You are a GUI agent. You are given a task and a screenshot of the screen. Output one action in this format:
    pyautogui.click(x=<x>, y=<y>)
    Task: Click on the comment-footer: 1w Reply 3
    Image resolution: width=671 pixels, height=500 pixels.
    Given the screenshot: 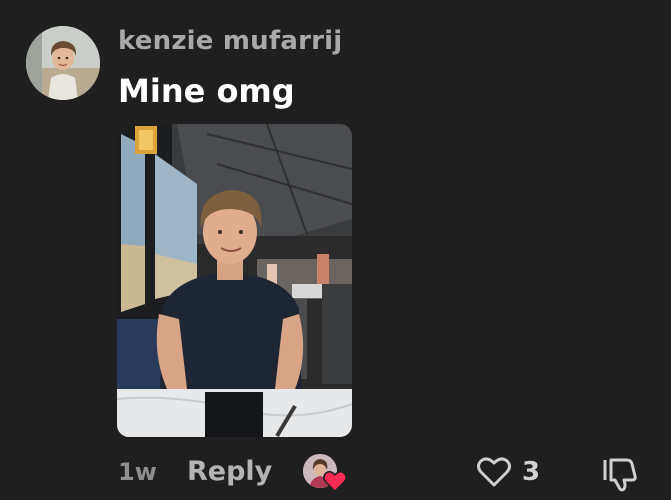 What is the action you would take?
    pyautogui.click(x=335, y=474)
    